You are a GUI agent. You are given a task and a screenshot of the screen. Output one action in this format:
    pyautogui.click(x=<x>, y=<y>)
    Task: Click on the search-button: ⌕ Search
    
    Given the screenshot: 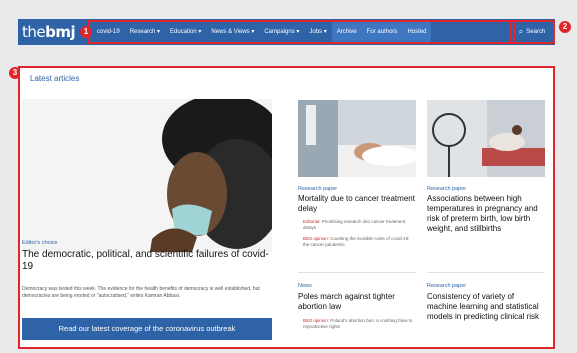 What is the action you would take?
    pyautogui.click(x=532, y=32)
    